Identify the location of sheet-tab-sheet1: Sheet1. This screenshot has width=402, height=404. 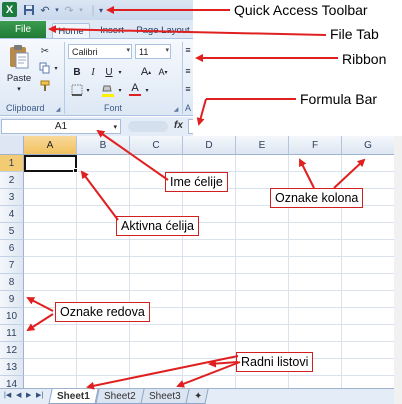
(73, 396).